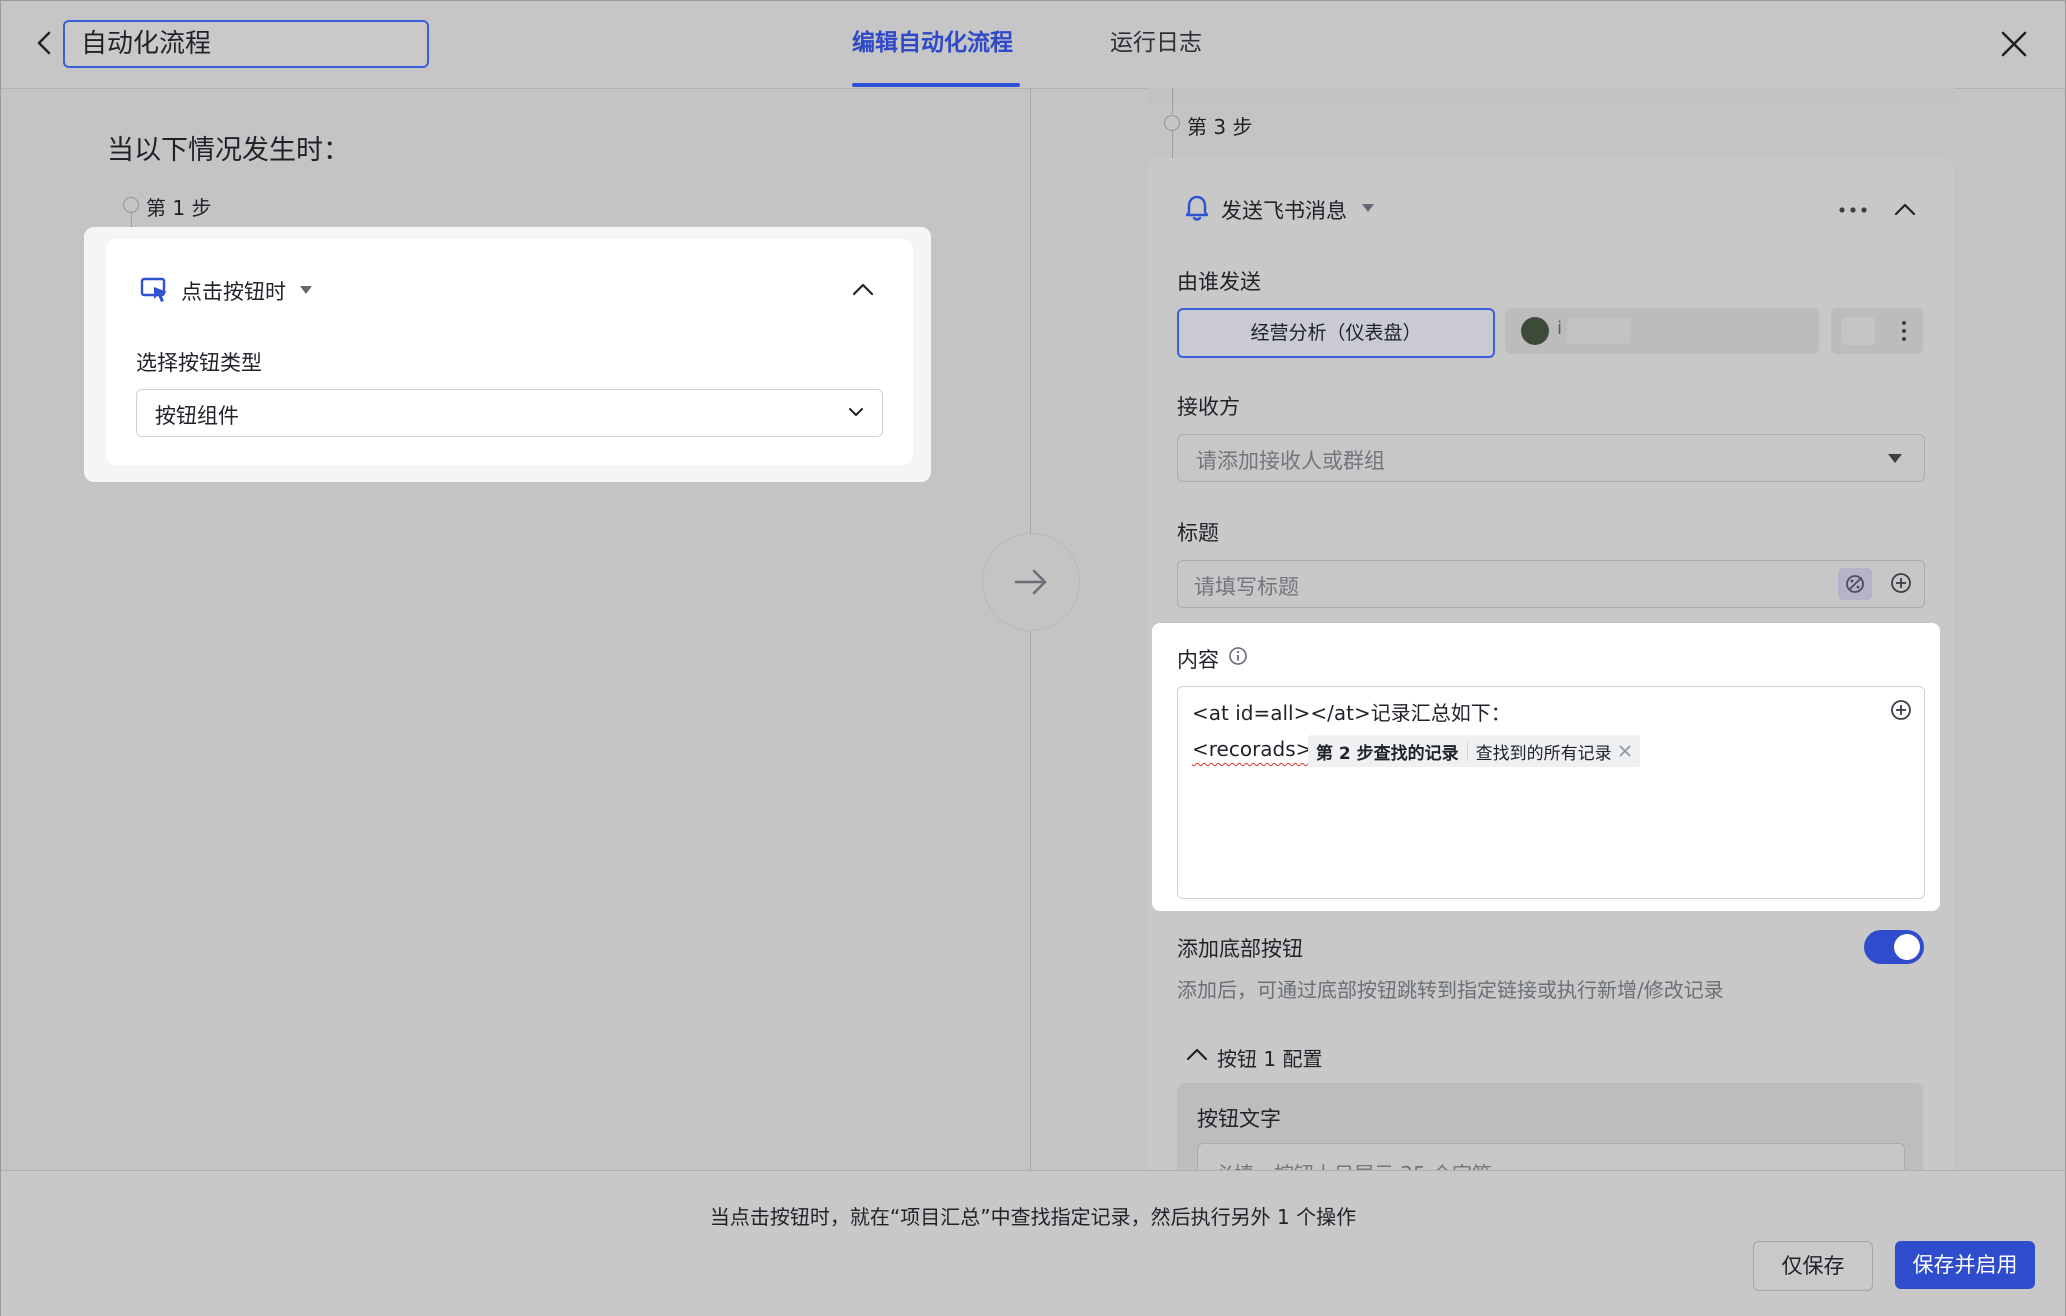 The width and height of the screenshot is (2066, 1316). Describe the element at coordinates (863, 290) in the screenshot. I see `collapse-chevron-up-icon` at that location.